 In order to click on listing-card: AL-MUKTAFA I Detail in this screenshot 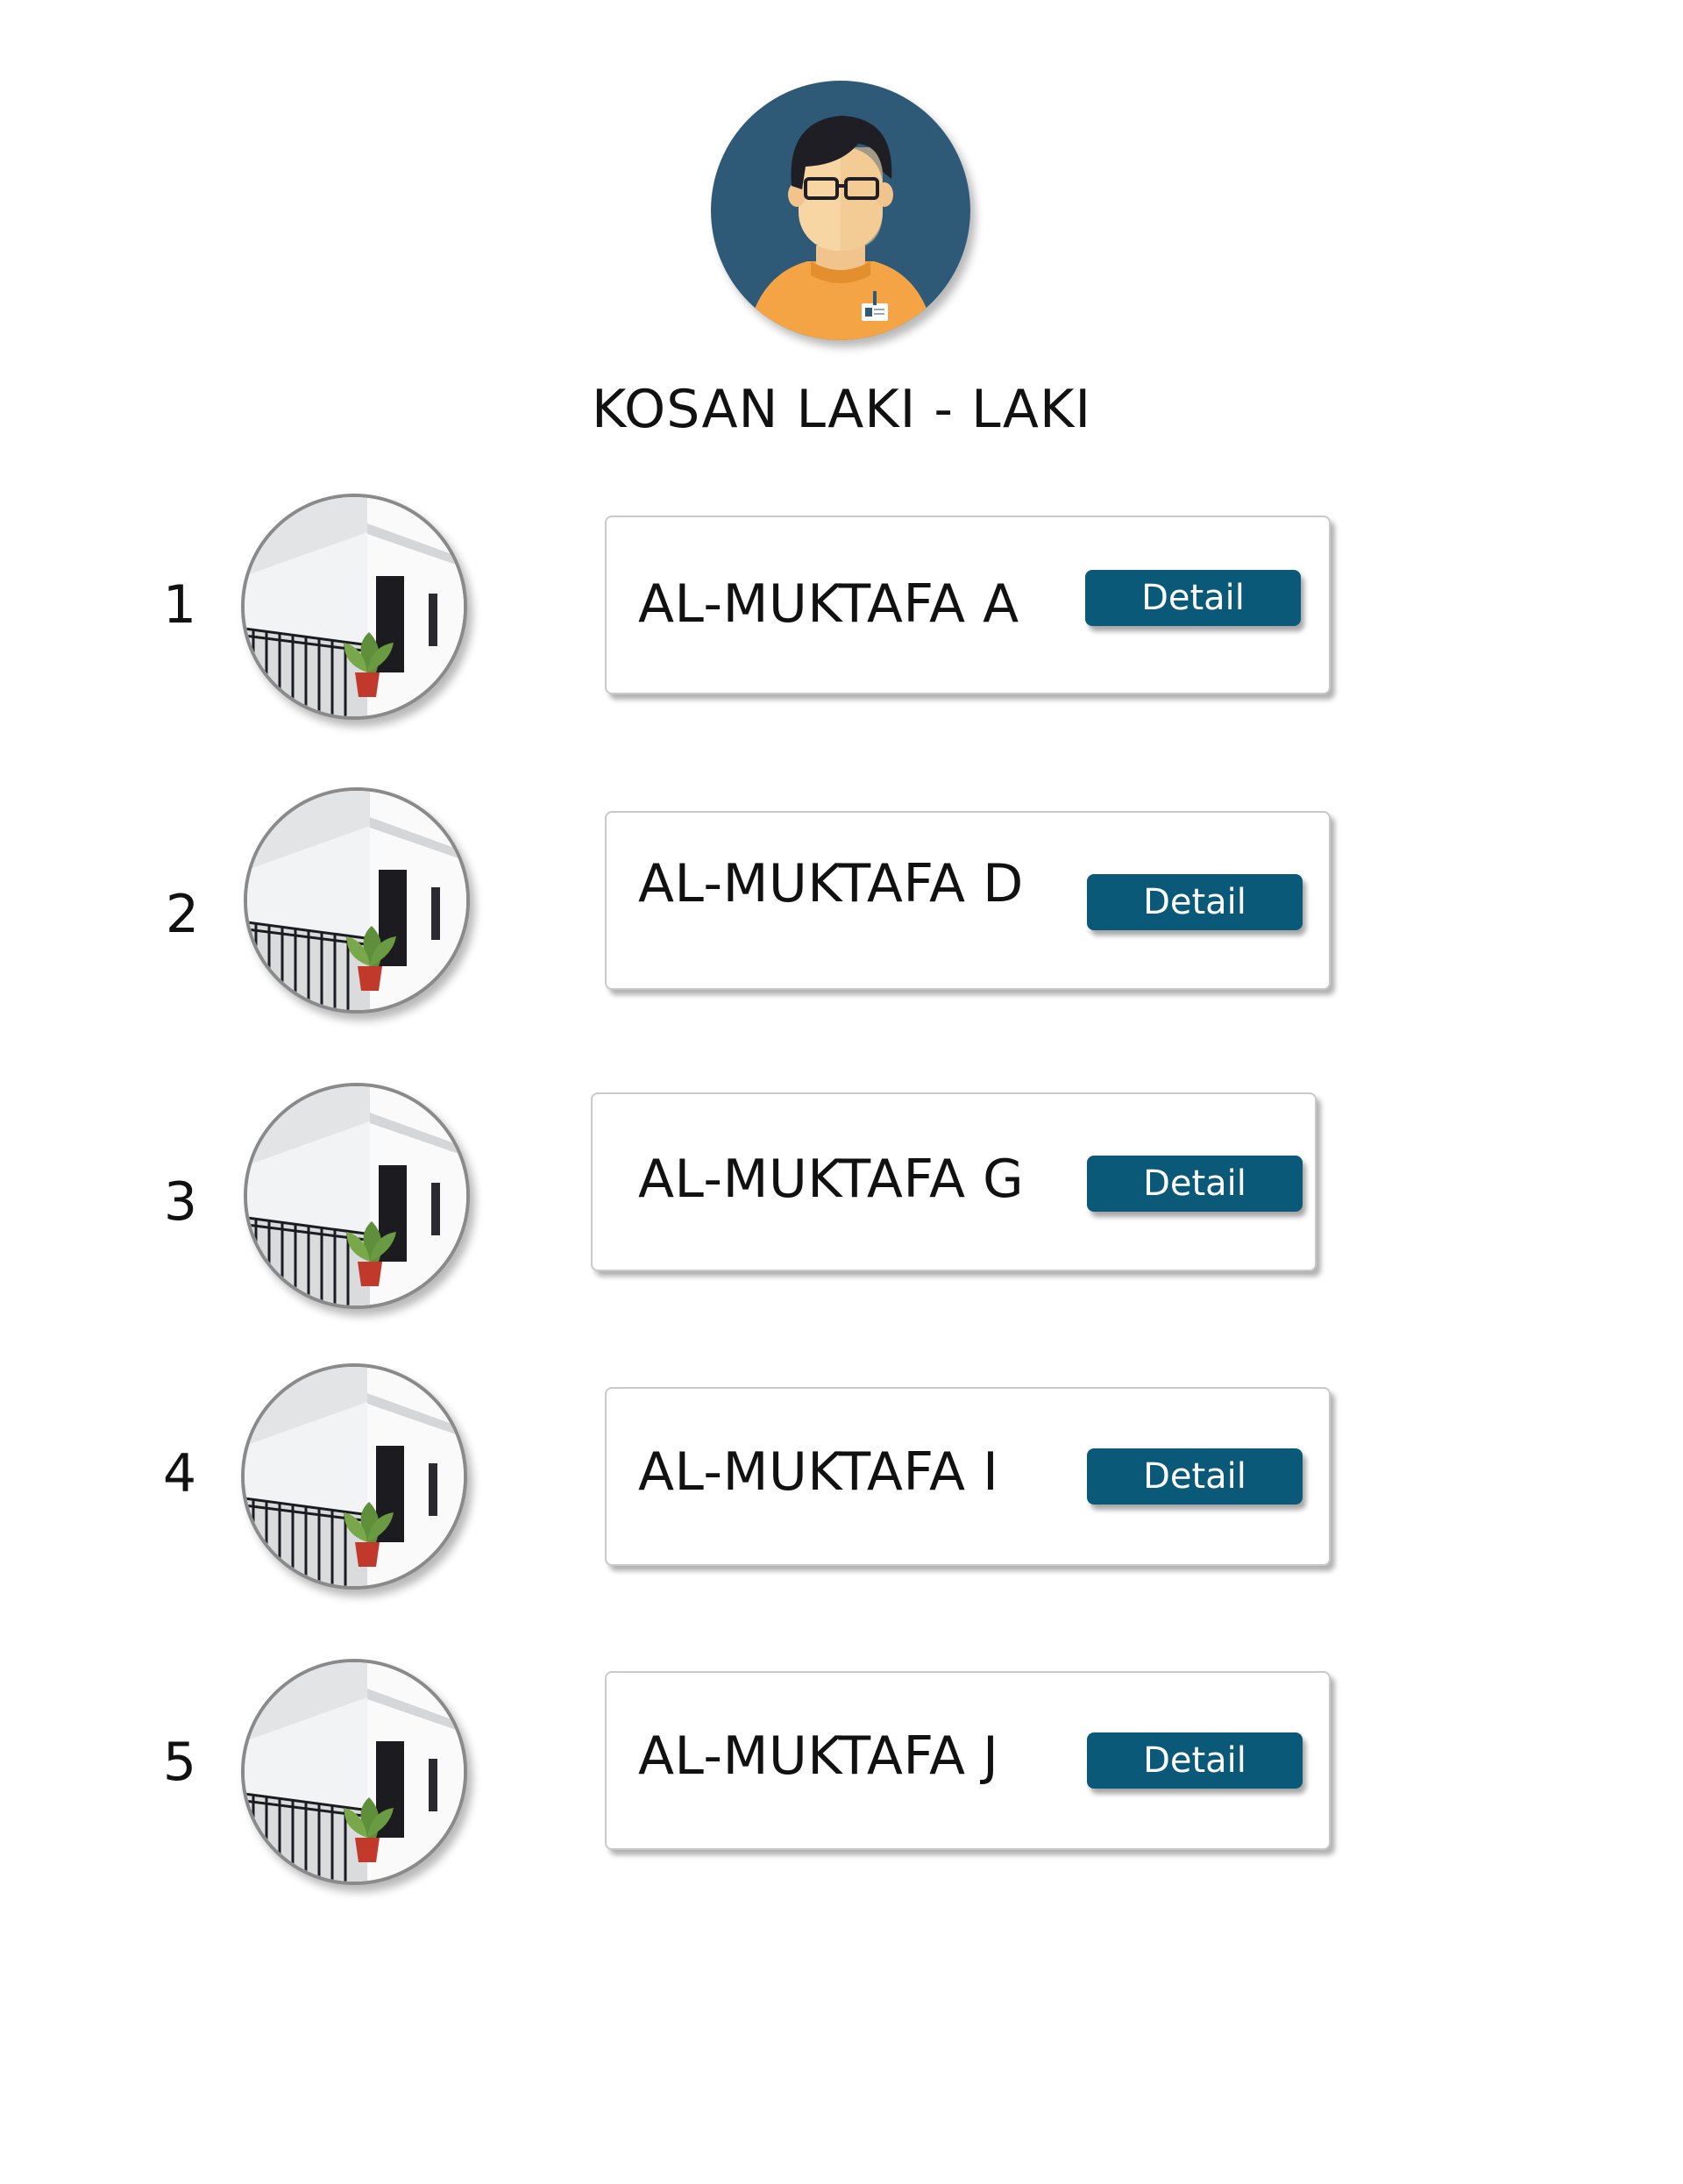, I will do `click(968, 1476)`.